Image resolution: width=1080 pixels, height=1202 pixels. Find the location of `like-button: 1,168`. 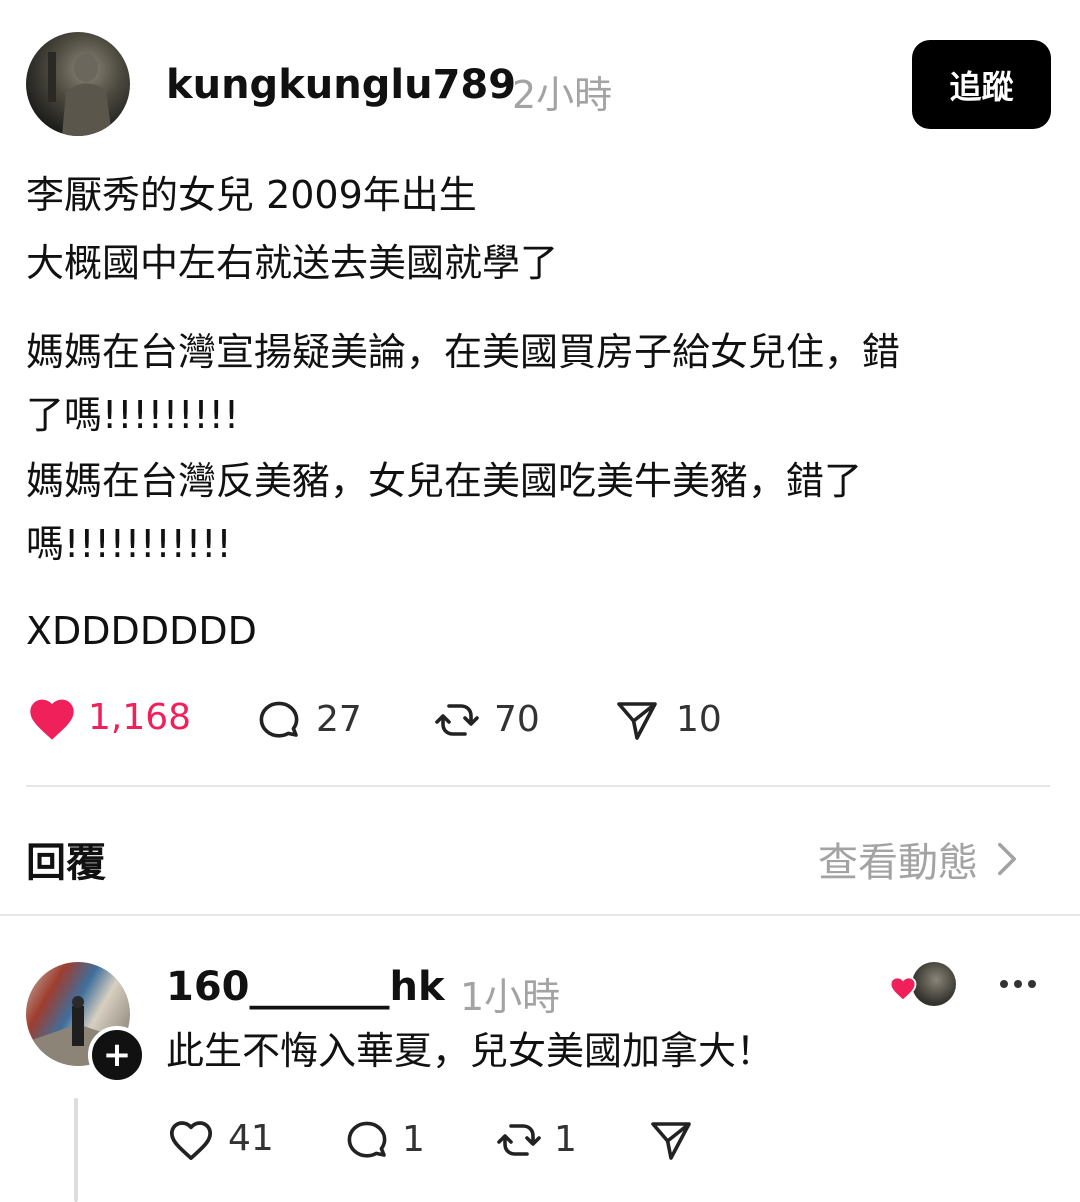

like-button: 1,168 is located at coordinates (108, 718).